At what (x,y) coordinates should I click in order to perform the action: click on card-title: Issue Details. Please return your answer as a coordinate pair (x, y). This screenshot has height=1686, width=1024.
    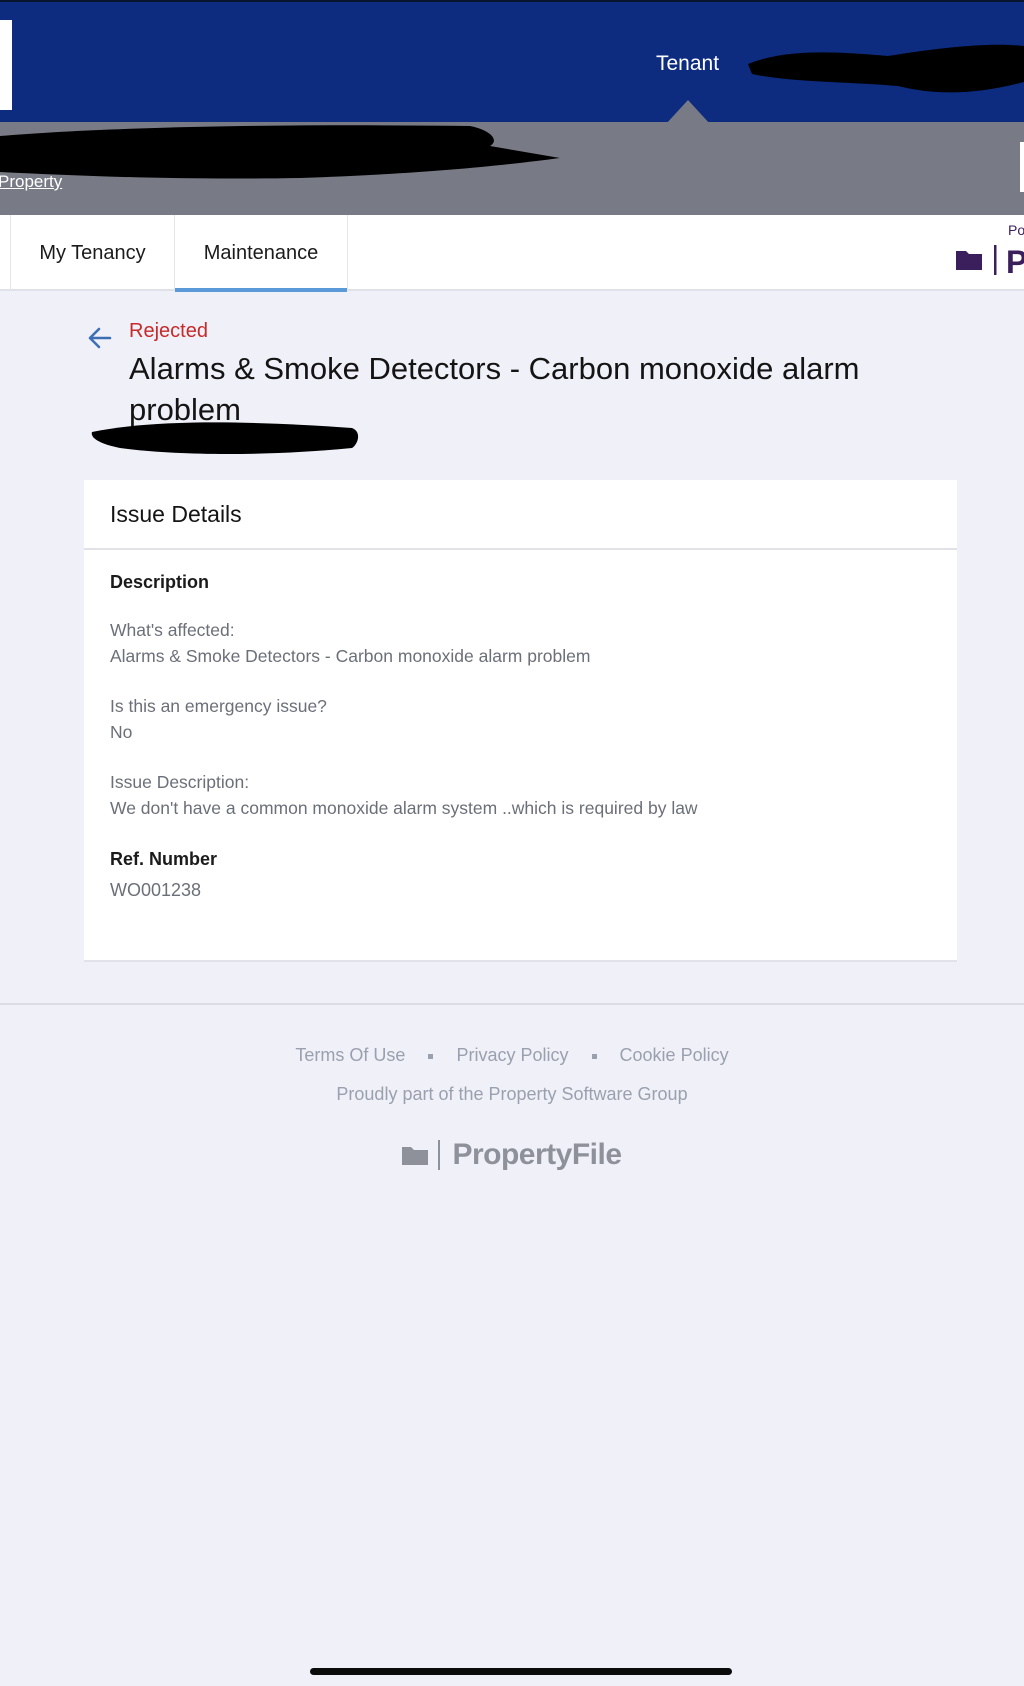
    Looking at the image, I should click on (176, 513).